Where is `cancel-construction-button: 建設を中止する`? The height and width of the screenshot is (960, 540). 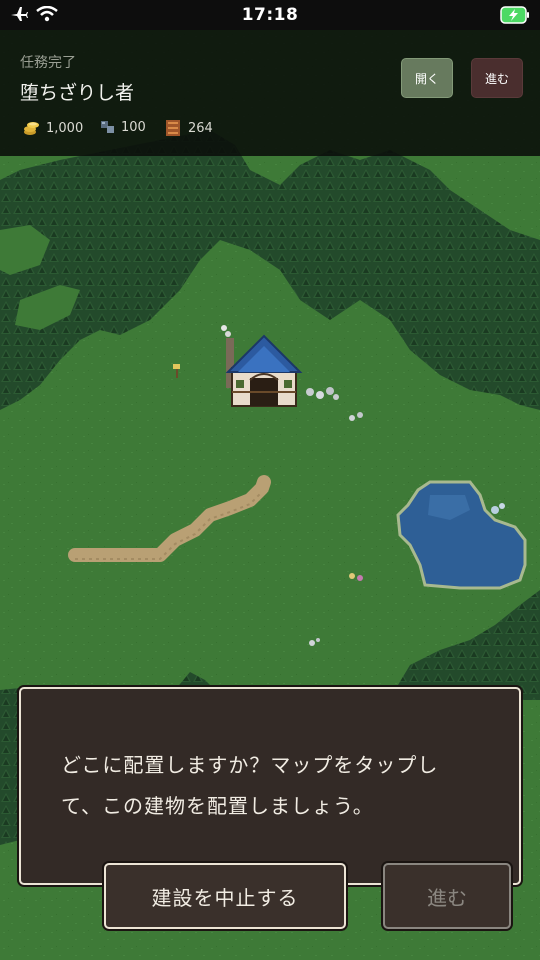 cancel-construction-button: 建設を中止する is located at coordinates (225, 896).